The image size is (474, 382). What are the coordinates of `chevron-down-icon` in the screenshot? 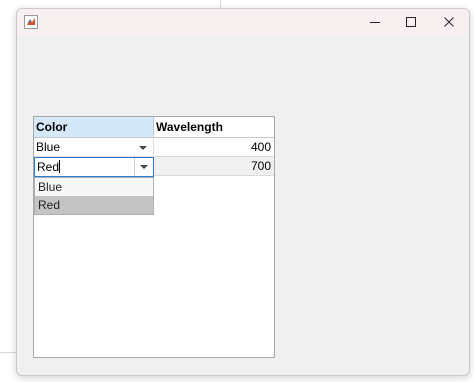 It's located at (144, 167).